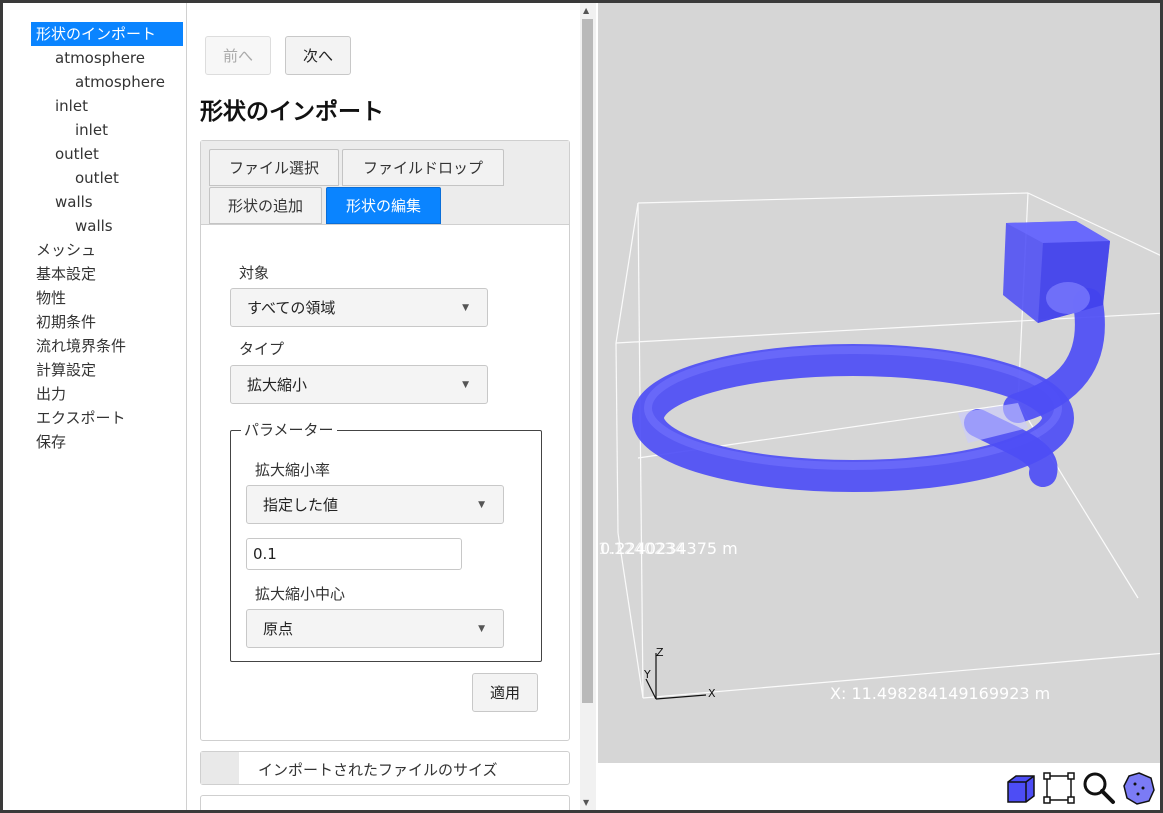 Image resolution: width=1163 pixels, height=813 pixels. I want to click on prev-button: 前へ, so click(238, 55).